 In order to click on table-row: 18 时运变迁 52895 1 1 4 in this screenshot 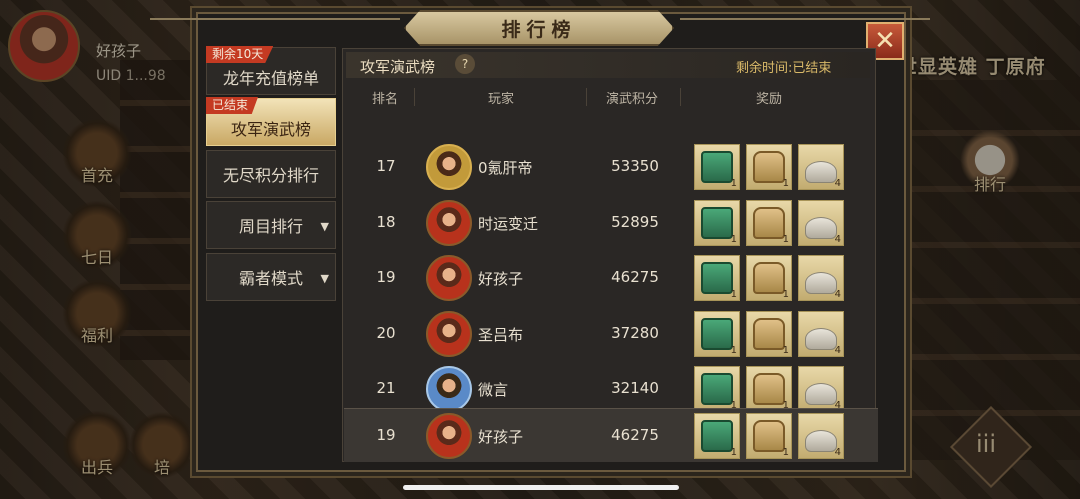, I will do `click(611, 223)`.